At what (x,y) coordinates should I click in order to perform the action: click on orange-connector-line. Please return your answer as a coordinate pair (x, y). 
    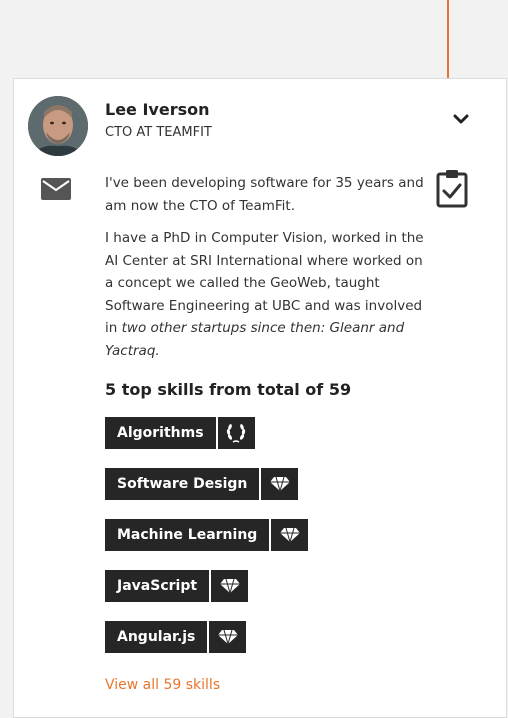
    Looking at the image, I should click on (448, 39).